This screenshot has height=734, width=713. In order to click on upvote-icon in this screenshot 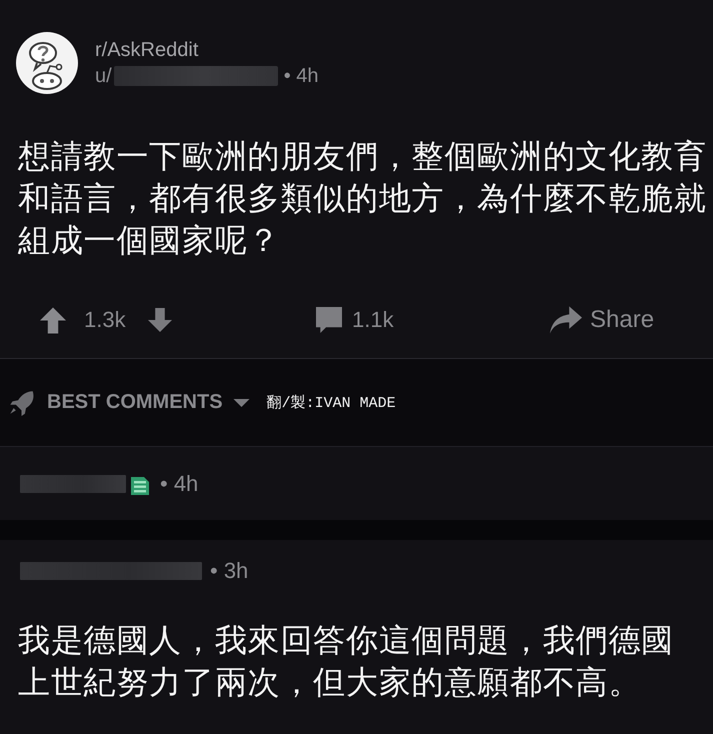, I will do `click(53, 320)`.